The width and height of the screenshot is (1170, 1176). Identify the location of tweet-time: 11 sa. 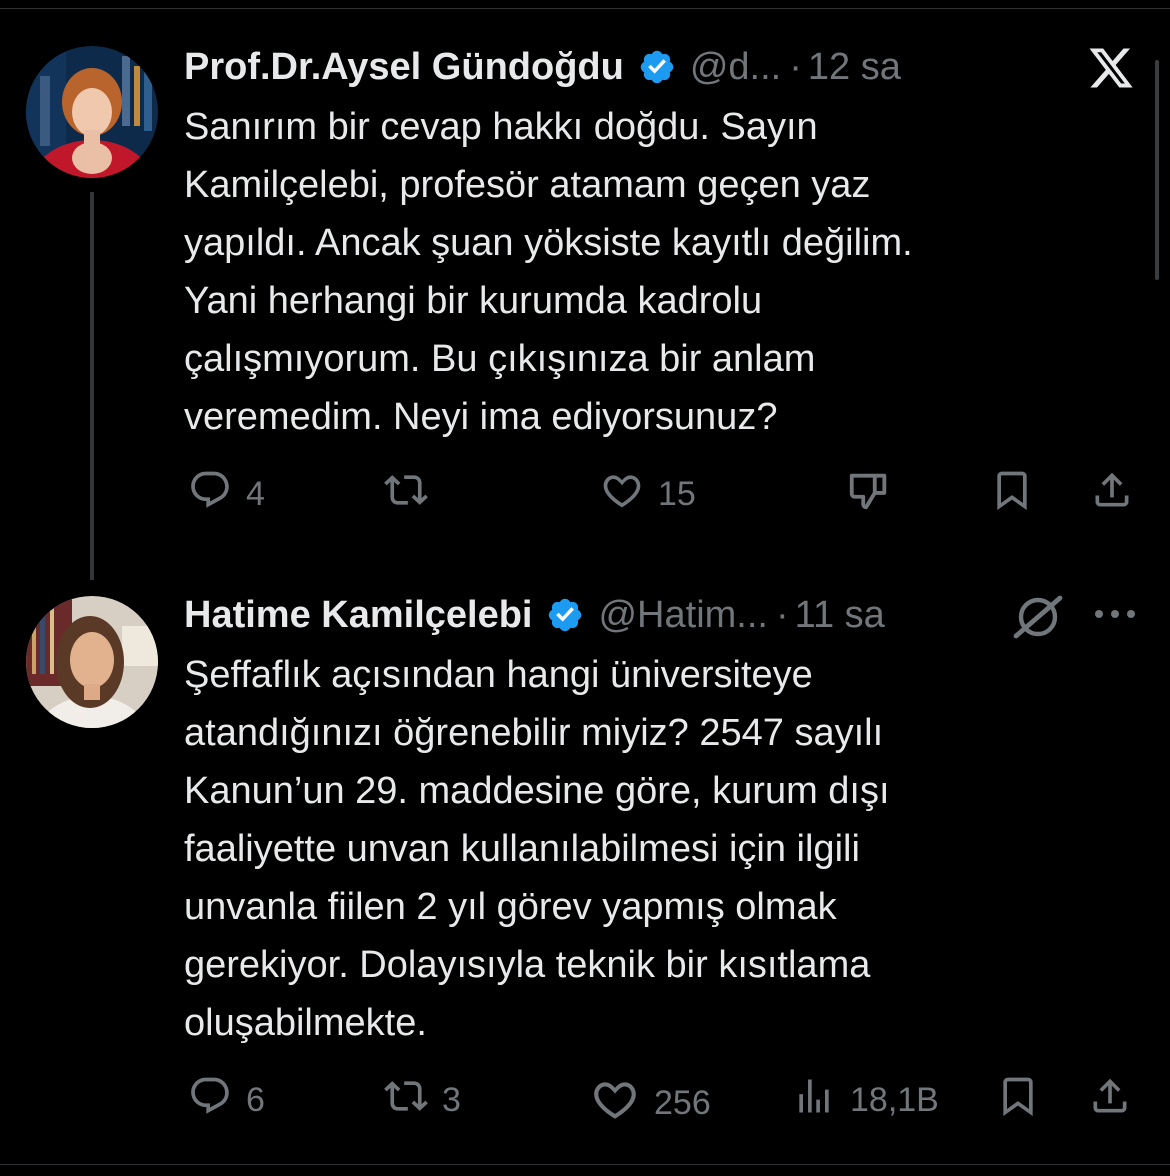
(840, 615).